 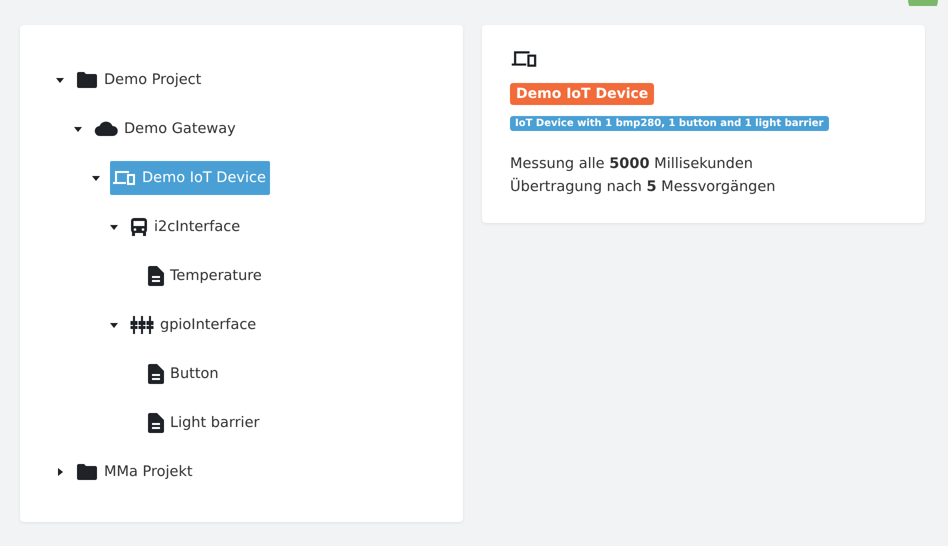 I want to click on tree-item: Light barrier, so click(x=205, y=422).